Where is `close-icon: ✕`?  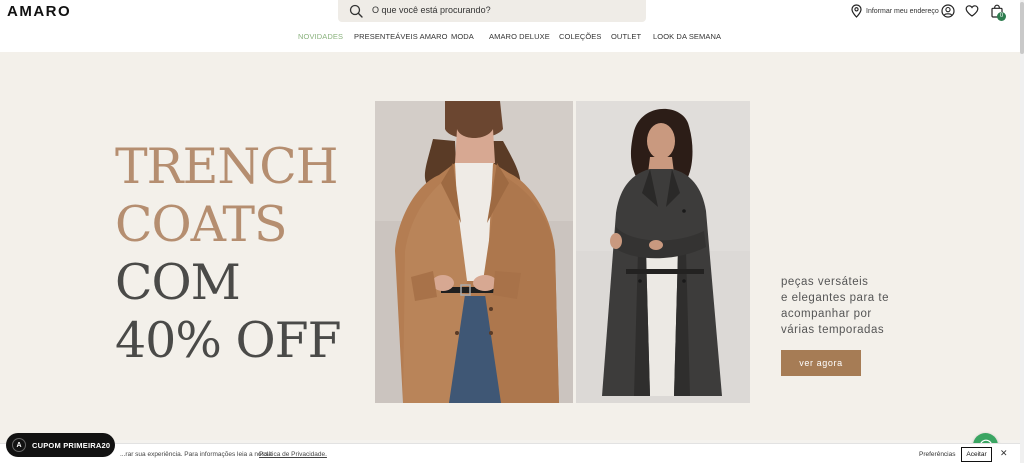
close-icon: ✕ is located at coordinates (1004, 453).